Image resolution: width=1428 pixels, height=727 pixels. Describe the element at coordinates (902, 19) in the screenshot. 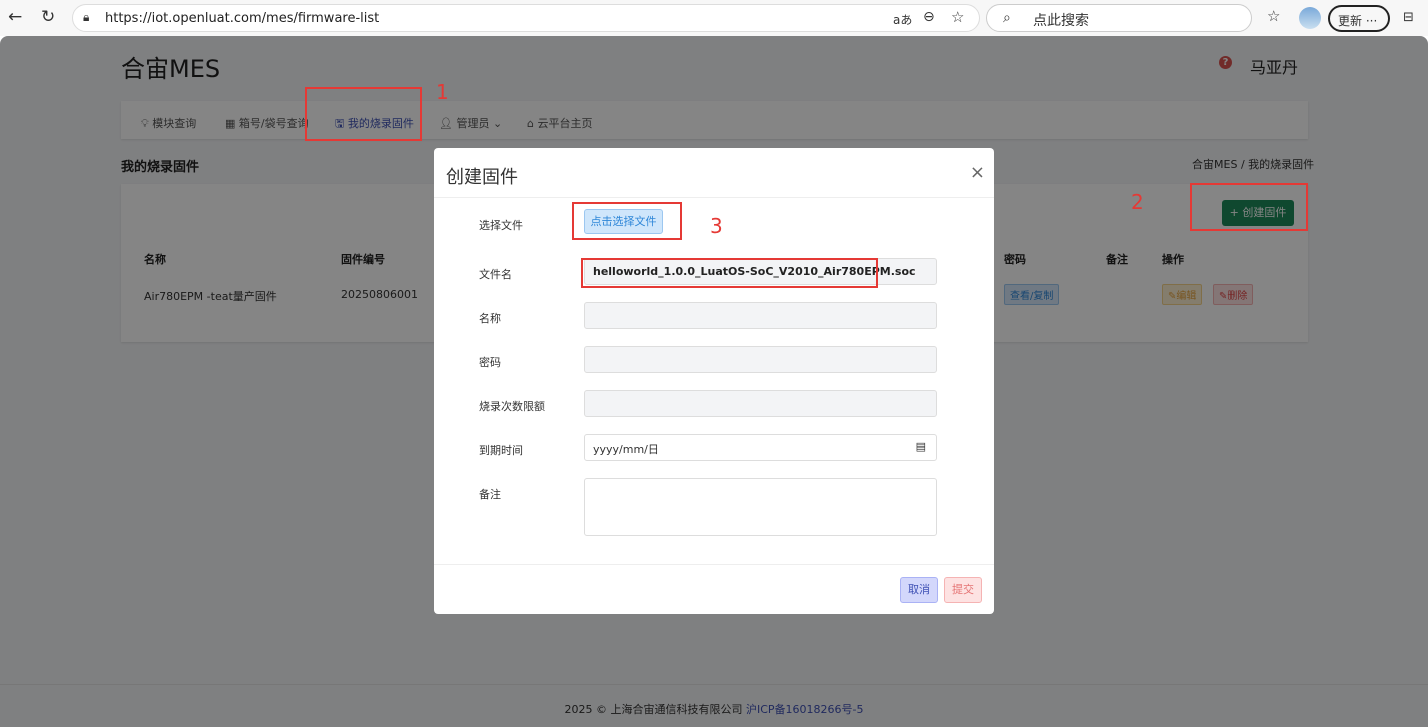

I see `read-aloud-icon: aあ` at that location.